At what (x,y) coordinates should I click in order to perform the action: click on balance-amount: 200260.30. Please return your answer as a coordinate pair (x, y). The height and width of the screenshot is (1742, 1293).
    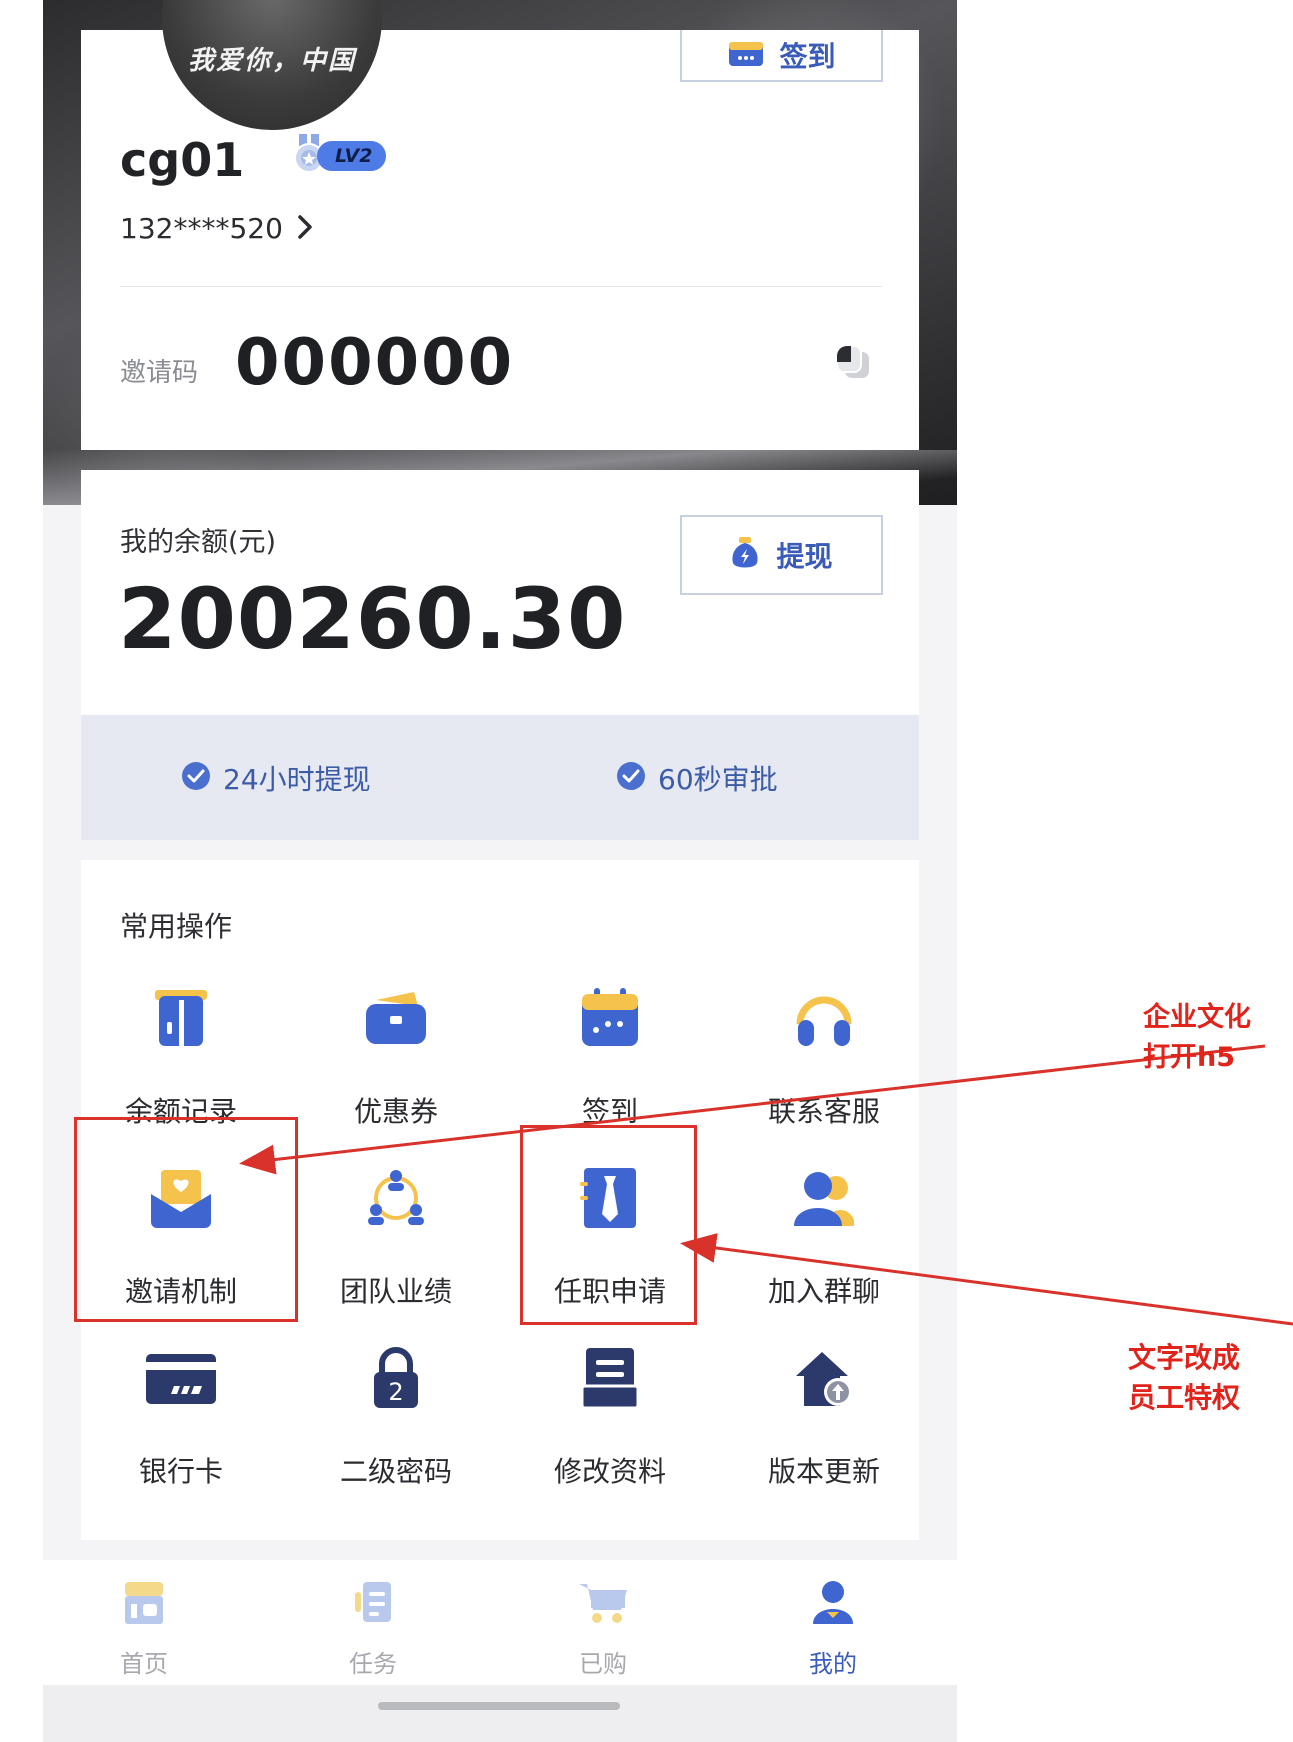
    Looking at the image, I should click on (372, 619).